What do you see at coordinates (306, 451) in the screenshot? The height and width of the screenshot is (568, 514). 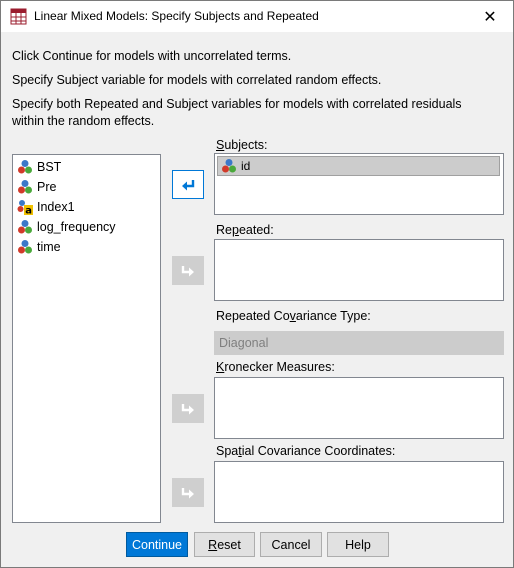 I see `spatial-label: Spatial Covariance Coordinates:` at bounding box center [306, 451].